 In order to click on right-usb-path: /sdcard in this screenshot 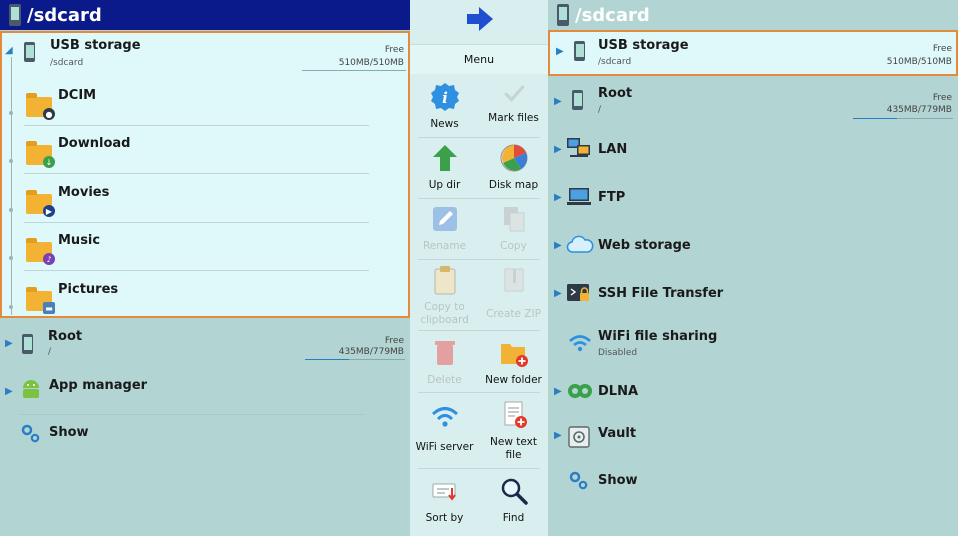, I will do `click(615, 62)`.